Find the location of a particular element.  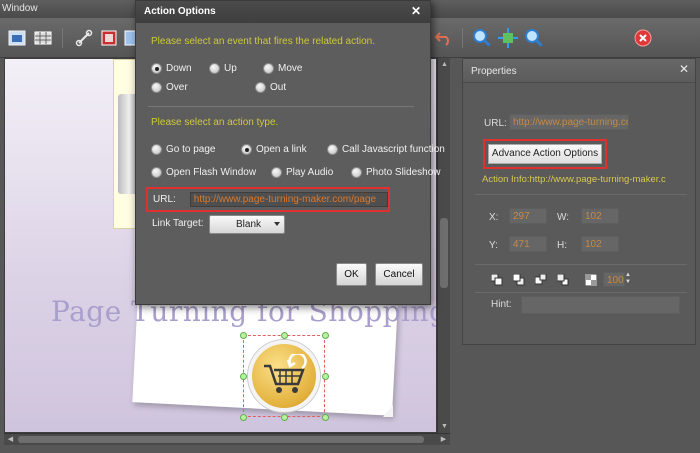

hint-field is located at coordinates (600, 305).